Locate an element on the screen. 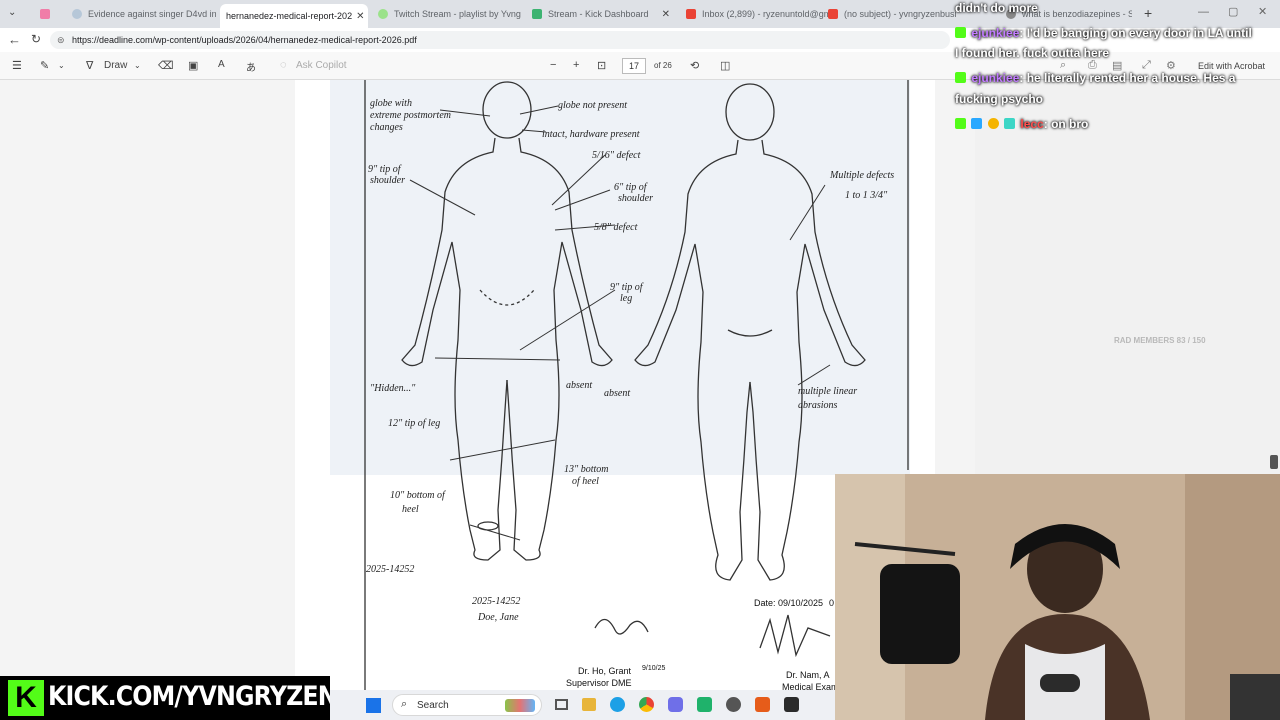 This screenshot has height=720, width=1280. chat-text: : on bro is located at coordinates (1066, 124).